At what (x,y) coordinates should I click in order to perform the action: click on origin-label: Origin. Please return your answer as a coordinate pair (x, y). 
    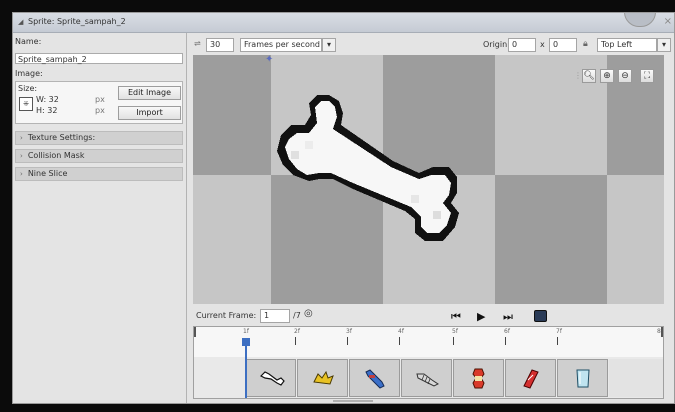
    Looking at the image, I should click on (495, 44).